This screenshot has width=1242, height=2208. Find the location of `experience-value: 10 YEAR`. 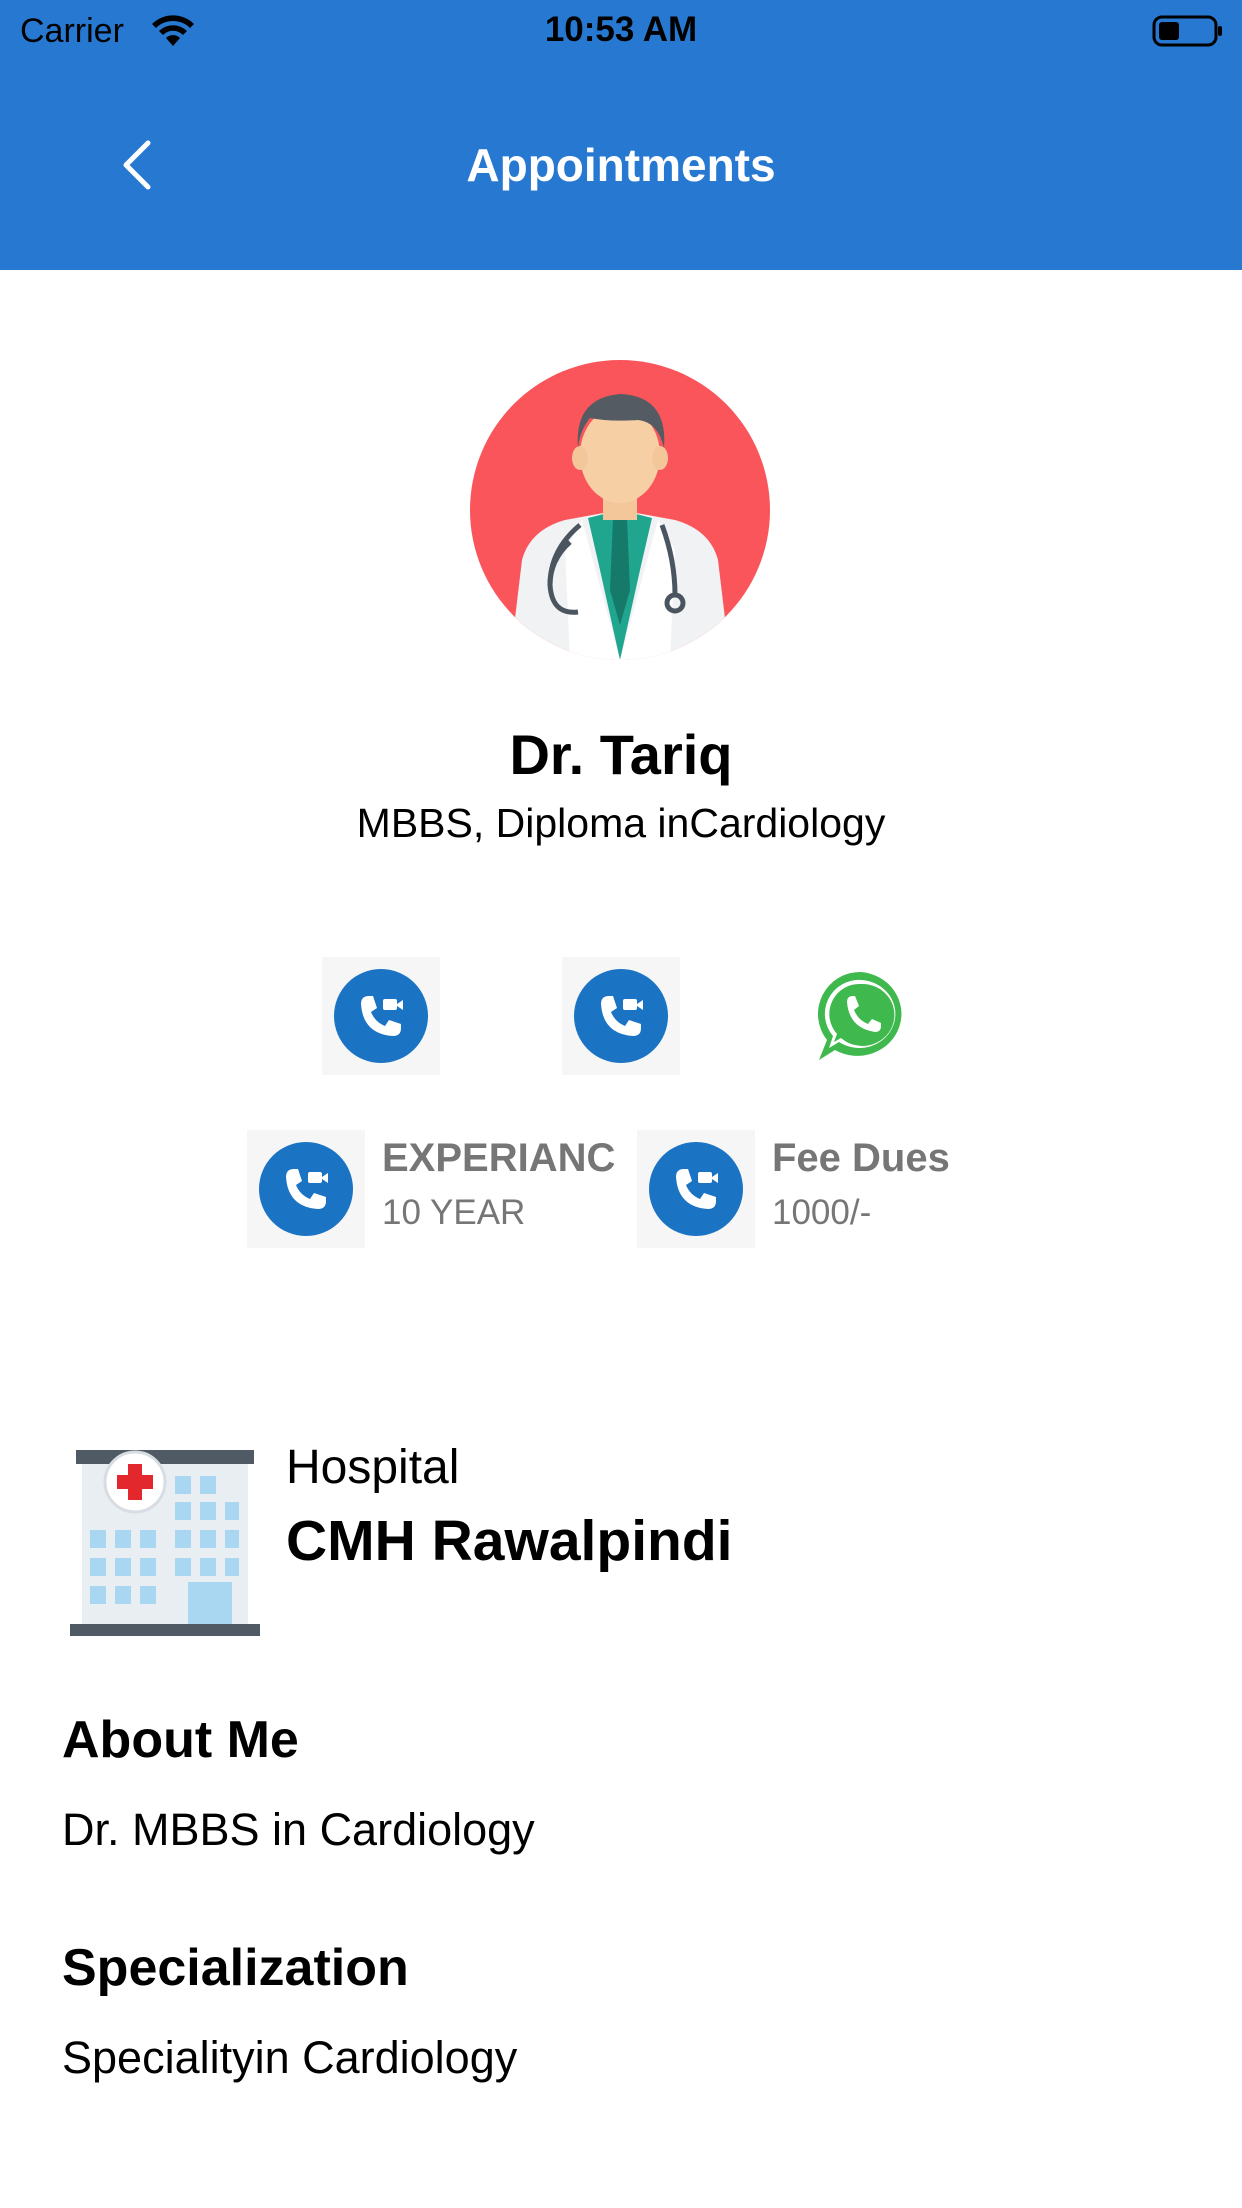

experience-value: 10 YEAR is located at coordinates (454, 1212).